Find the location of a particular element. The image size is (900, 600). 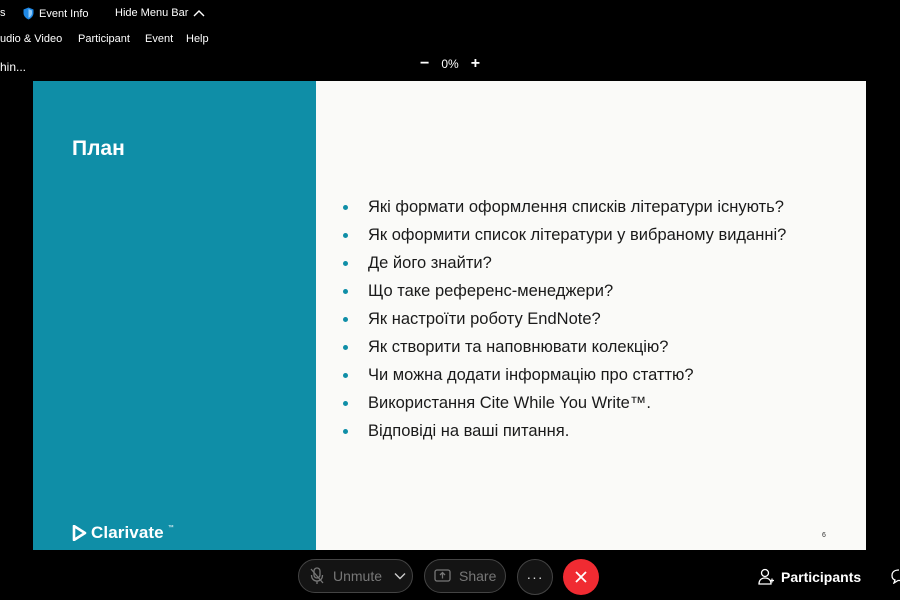

bullet-text: Відповіді на ваші питання. is located at coordinates (469, 430).